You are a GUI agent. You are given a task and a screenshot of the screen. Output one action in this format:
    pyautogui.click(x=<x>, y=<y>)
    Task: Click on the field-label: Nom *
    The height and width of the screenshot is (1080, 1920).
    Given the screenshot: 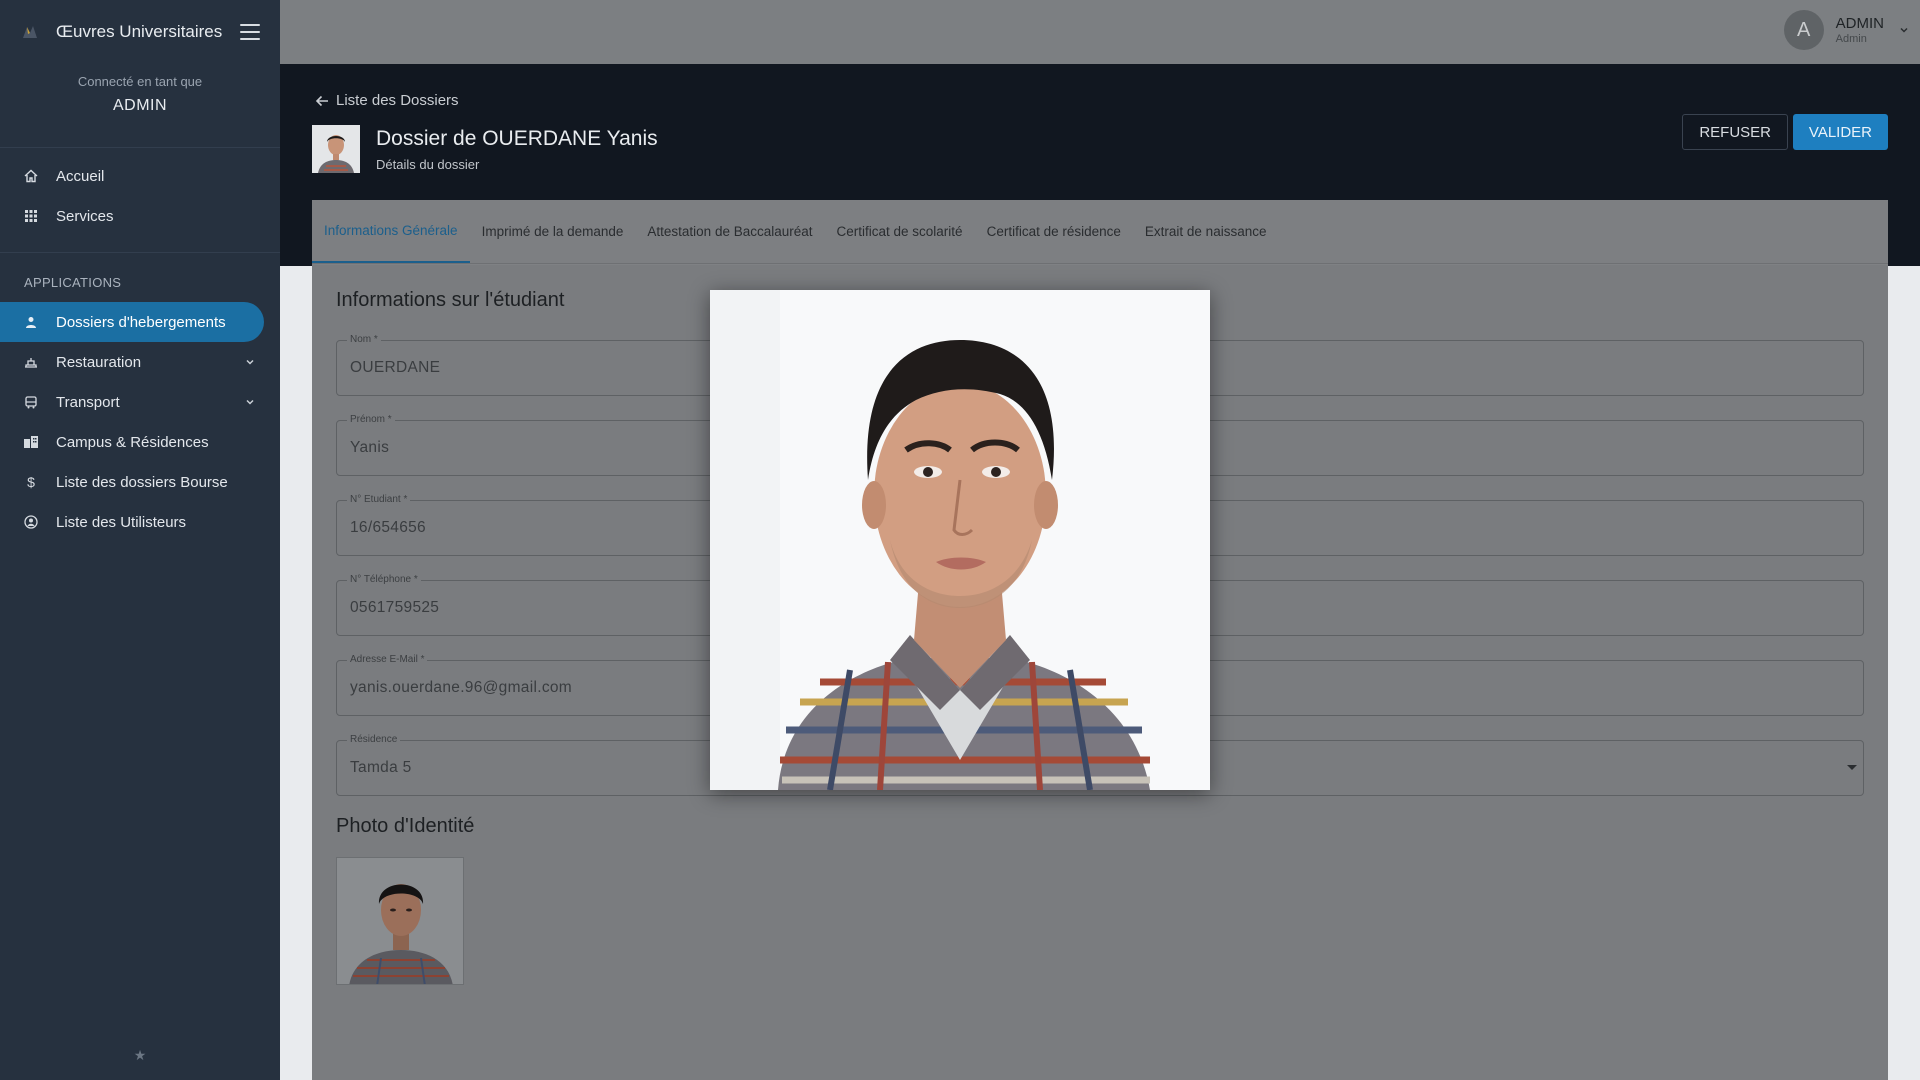 What is the action you would take?
    pyautogui.click(x=364, y=339)
    